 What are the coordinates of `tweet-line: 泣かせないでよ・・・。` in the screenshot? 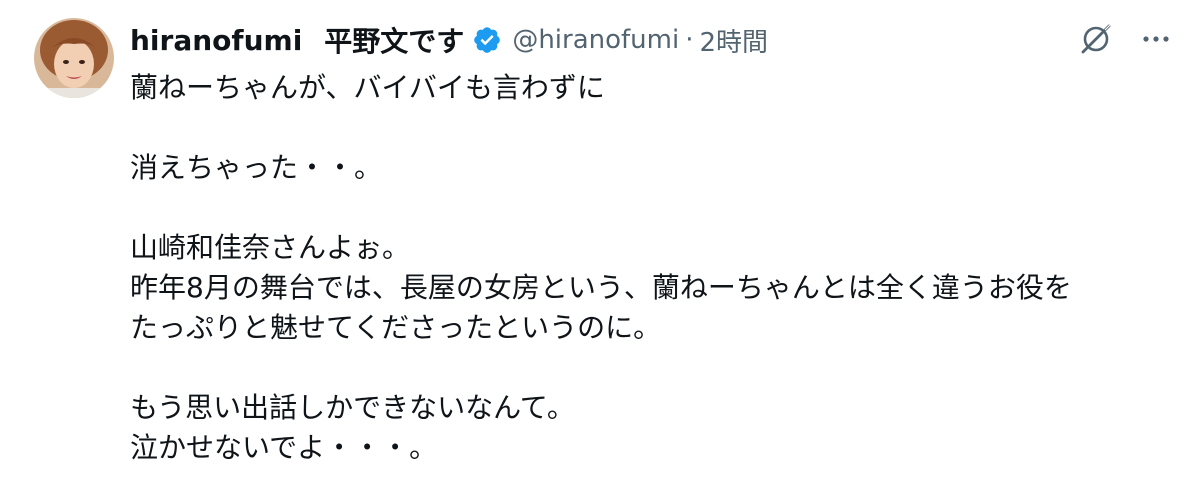 It's located at (284, 447).